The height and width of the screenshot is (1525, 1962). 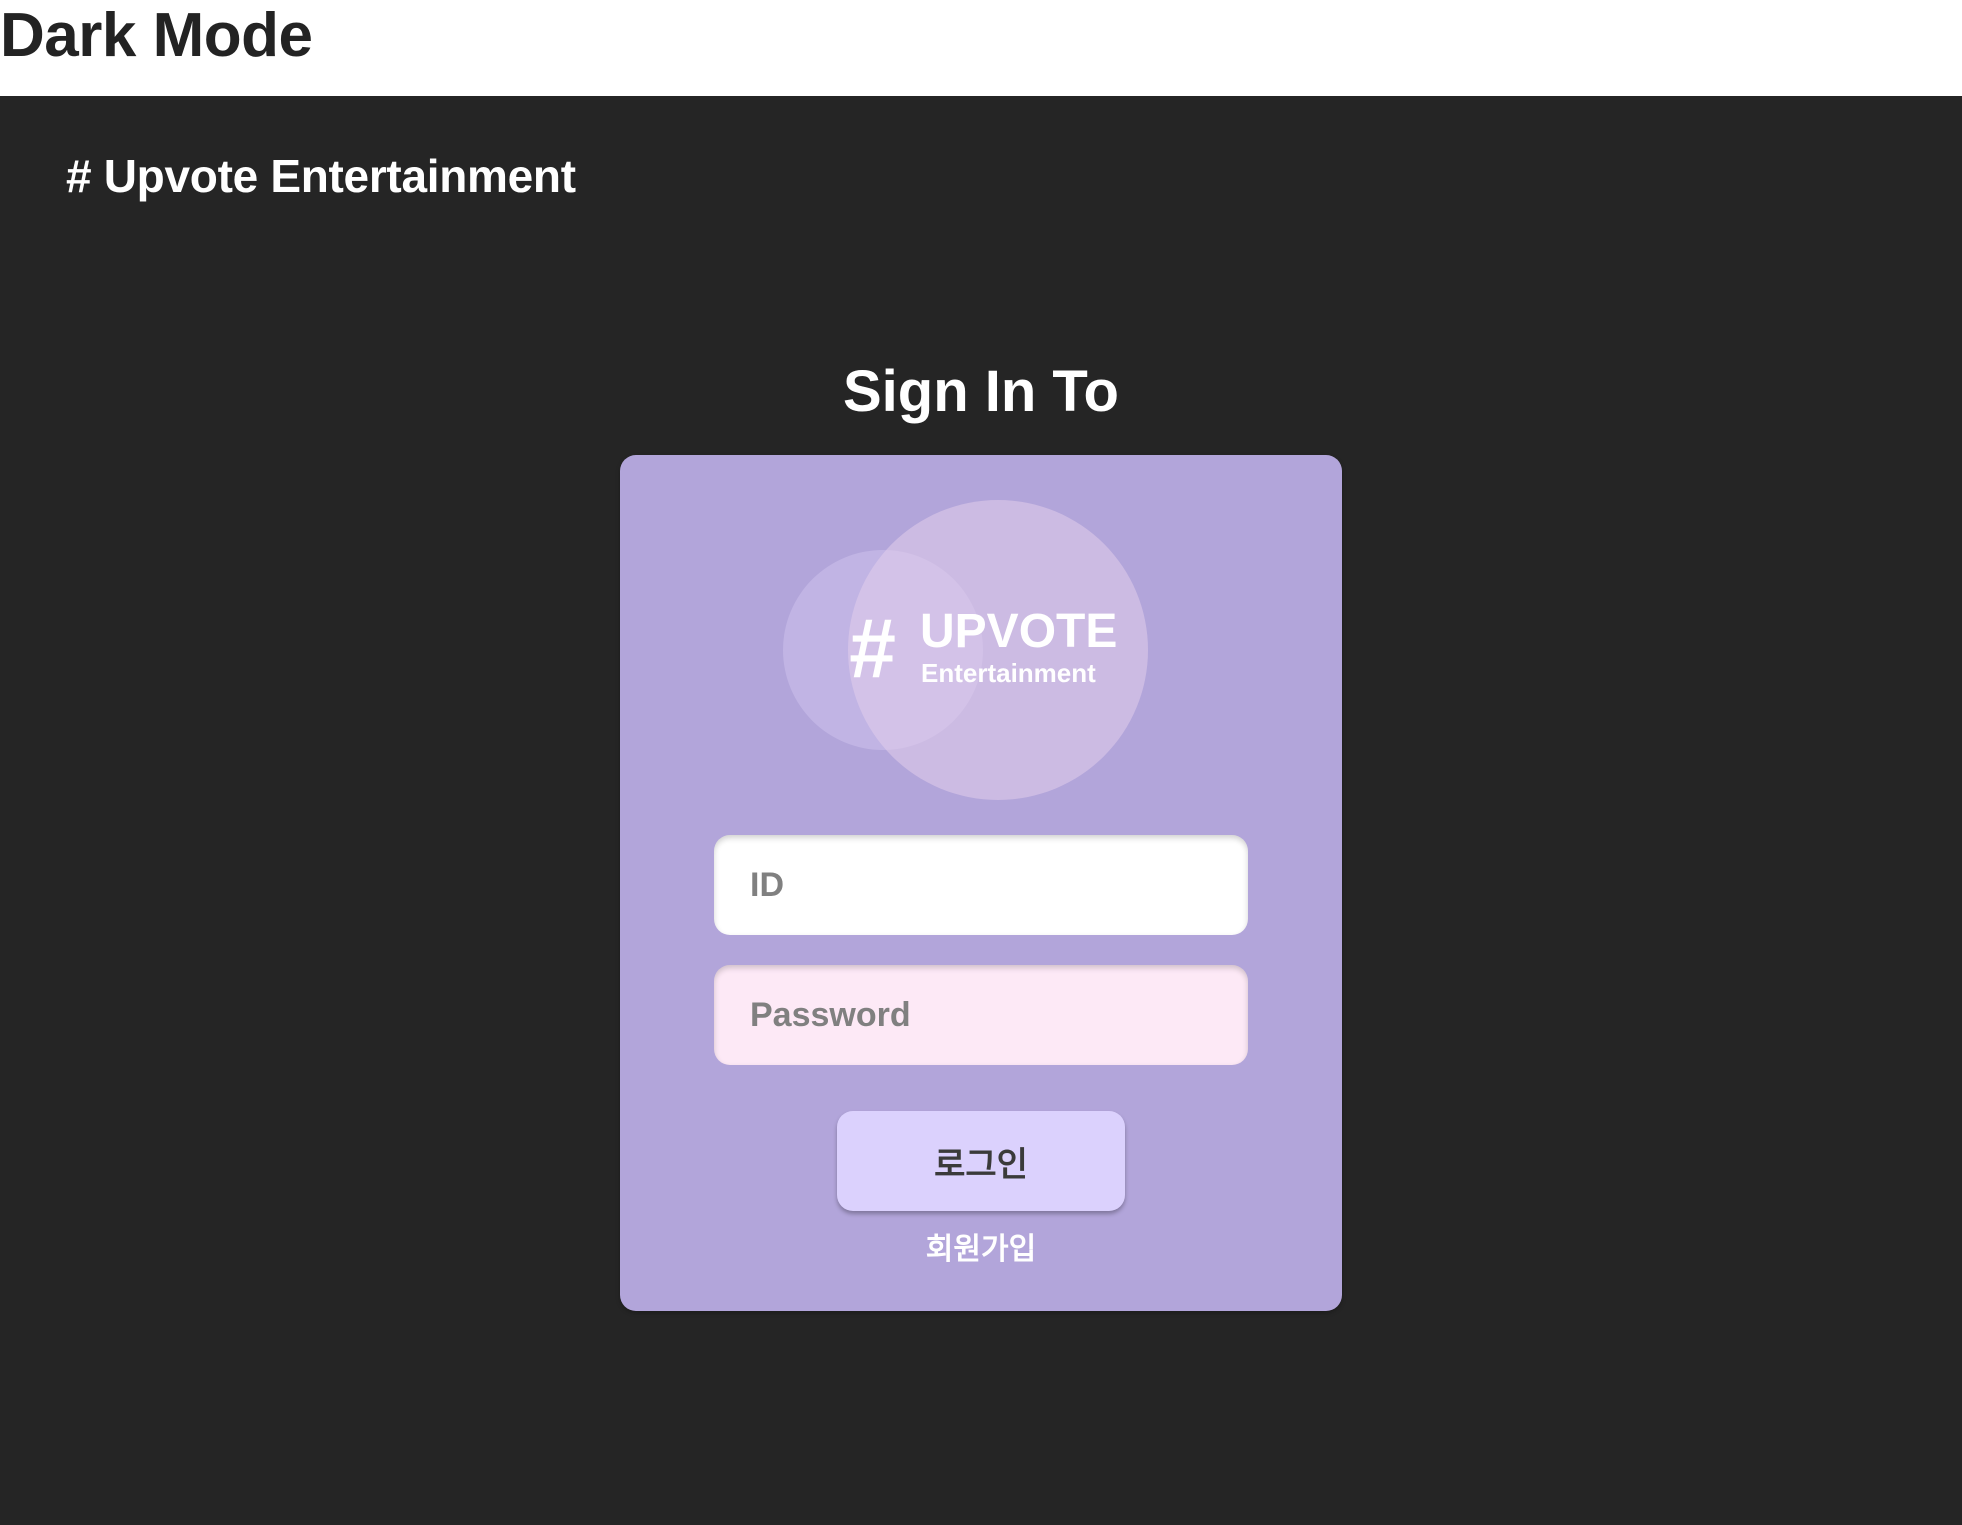 I want to click on logo-subtitle: Entertainment, so click(x=1008, y=673).